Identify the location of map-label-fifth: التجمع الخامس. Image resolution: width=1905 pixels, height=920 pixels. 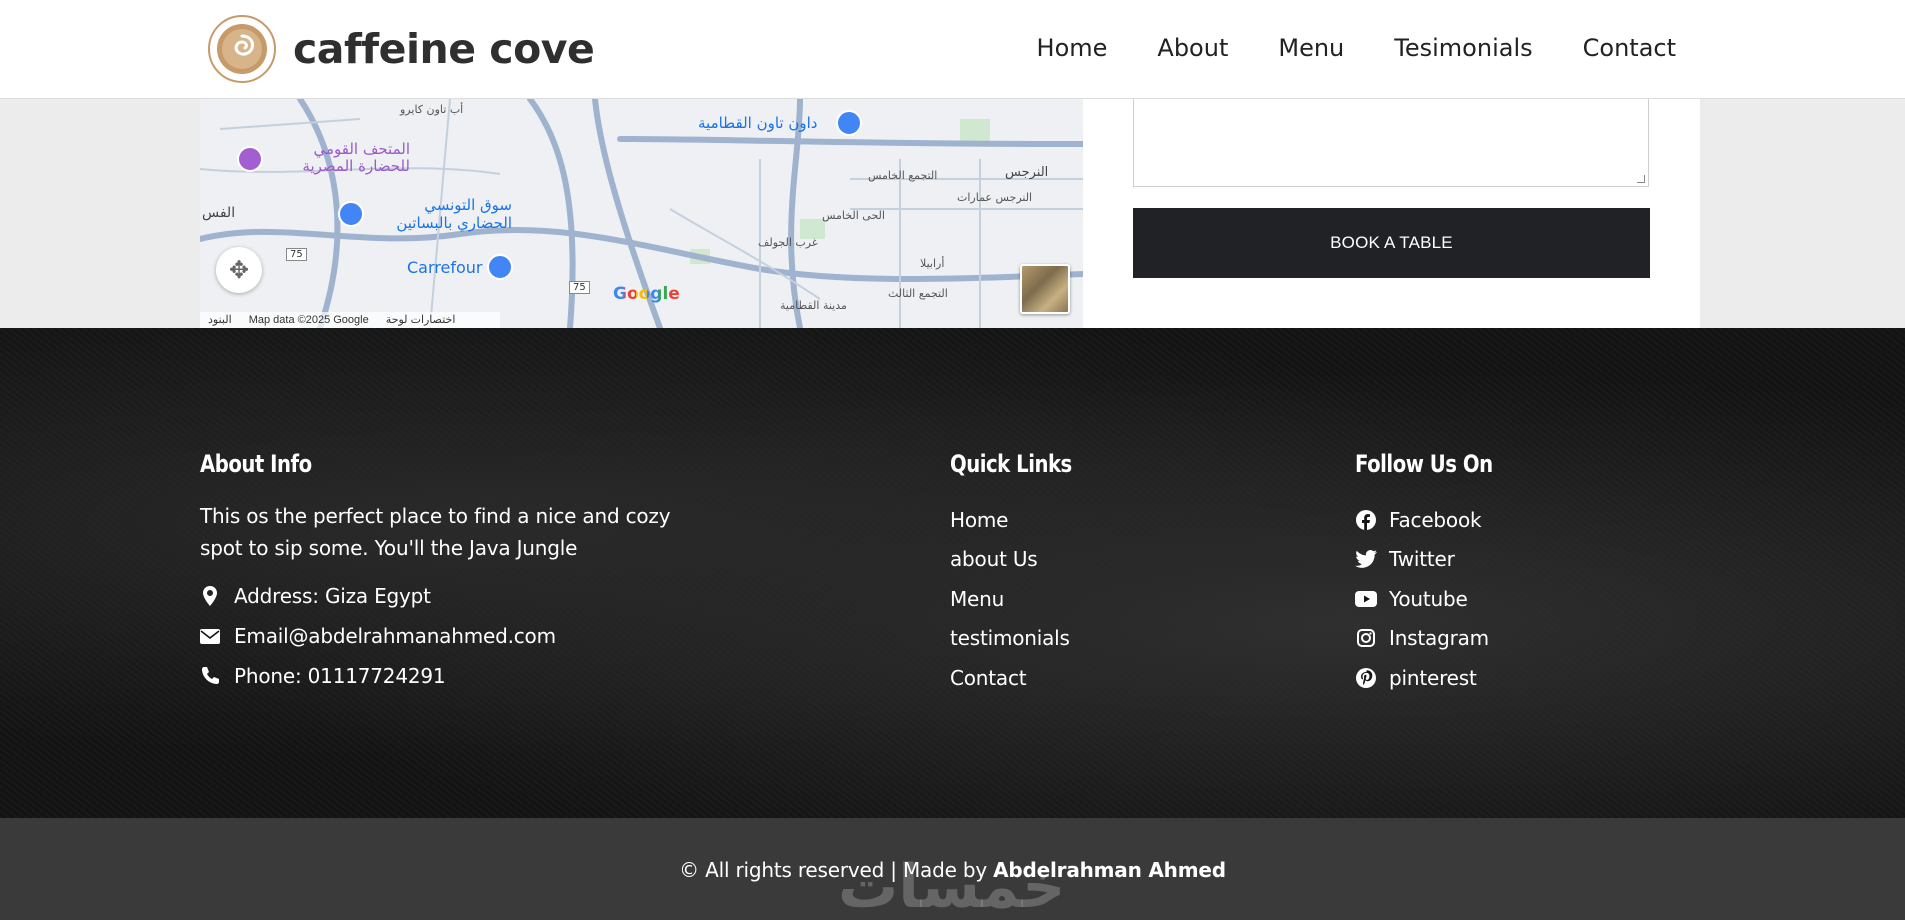
(903, 175).